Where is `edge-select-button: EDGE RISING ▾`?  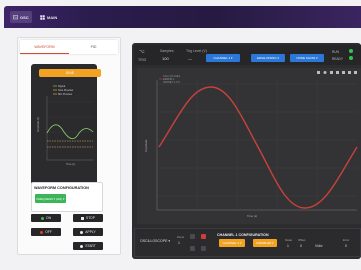 edge-select-button: EDGE RISING ▾ is located at coordinates (268, 58).